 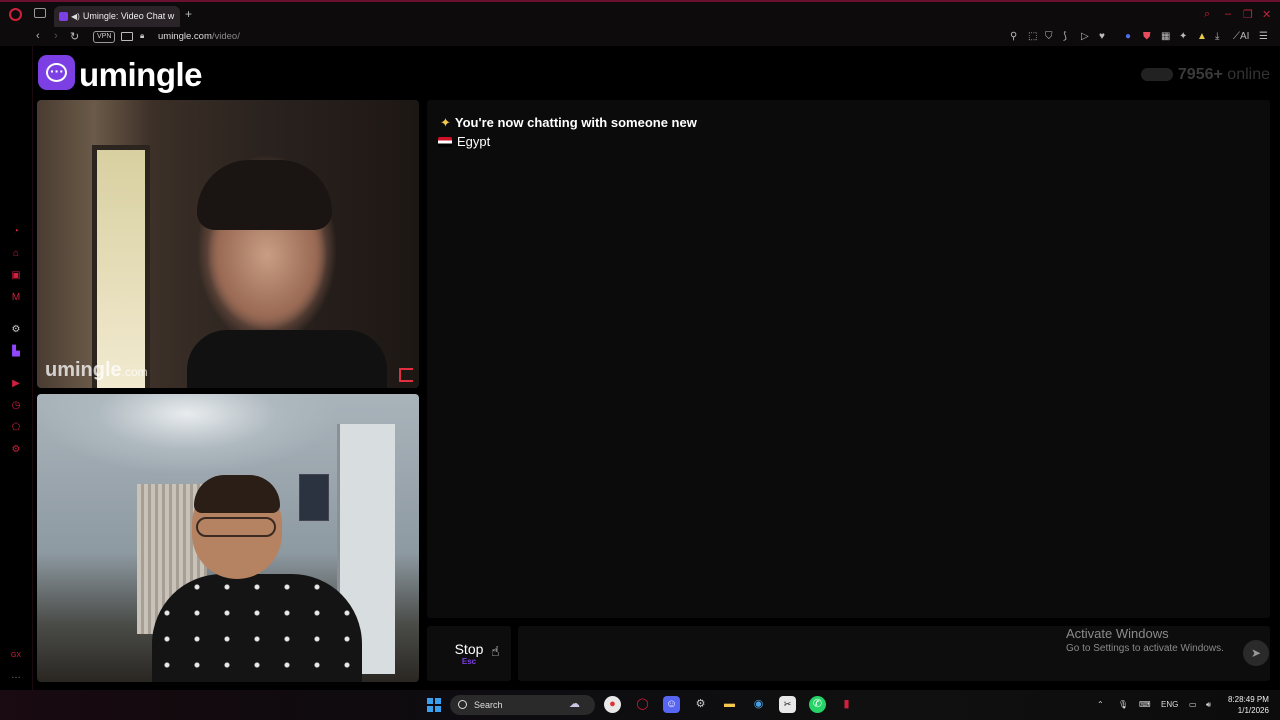 What do you see at coordinates (817, 704) in the screenshot?
I see `whatsapp-icon: ✆` at bounding box center [817, 704].